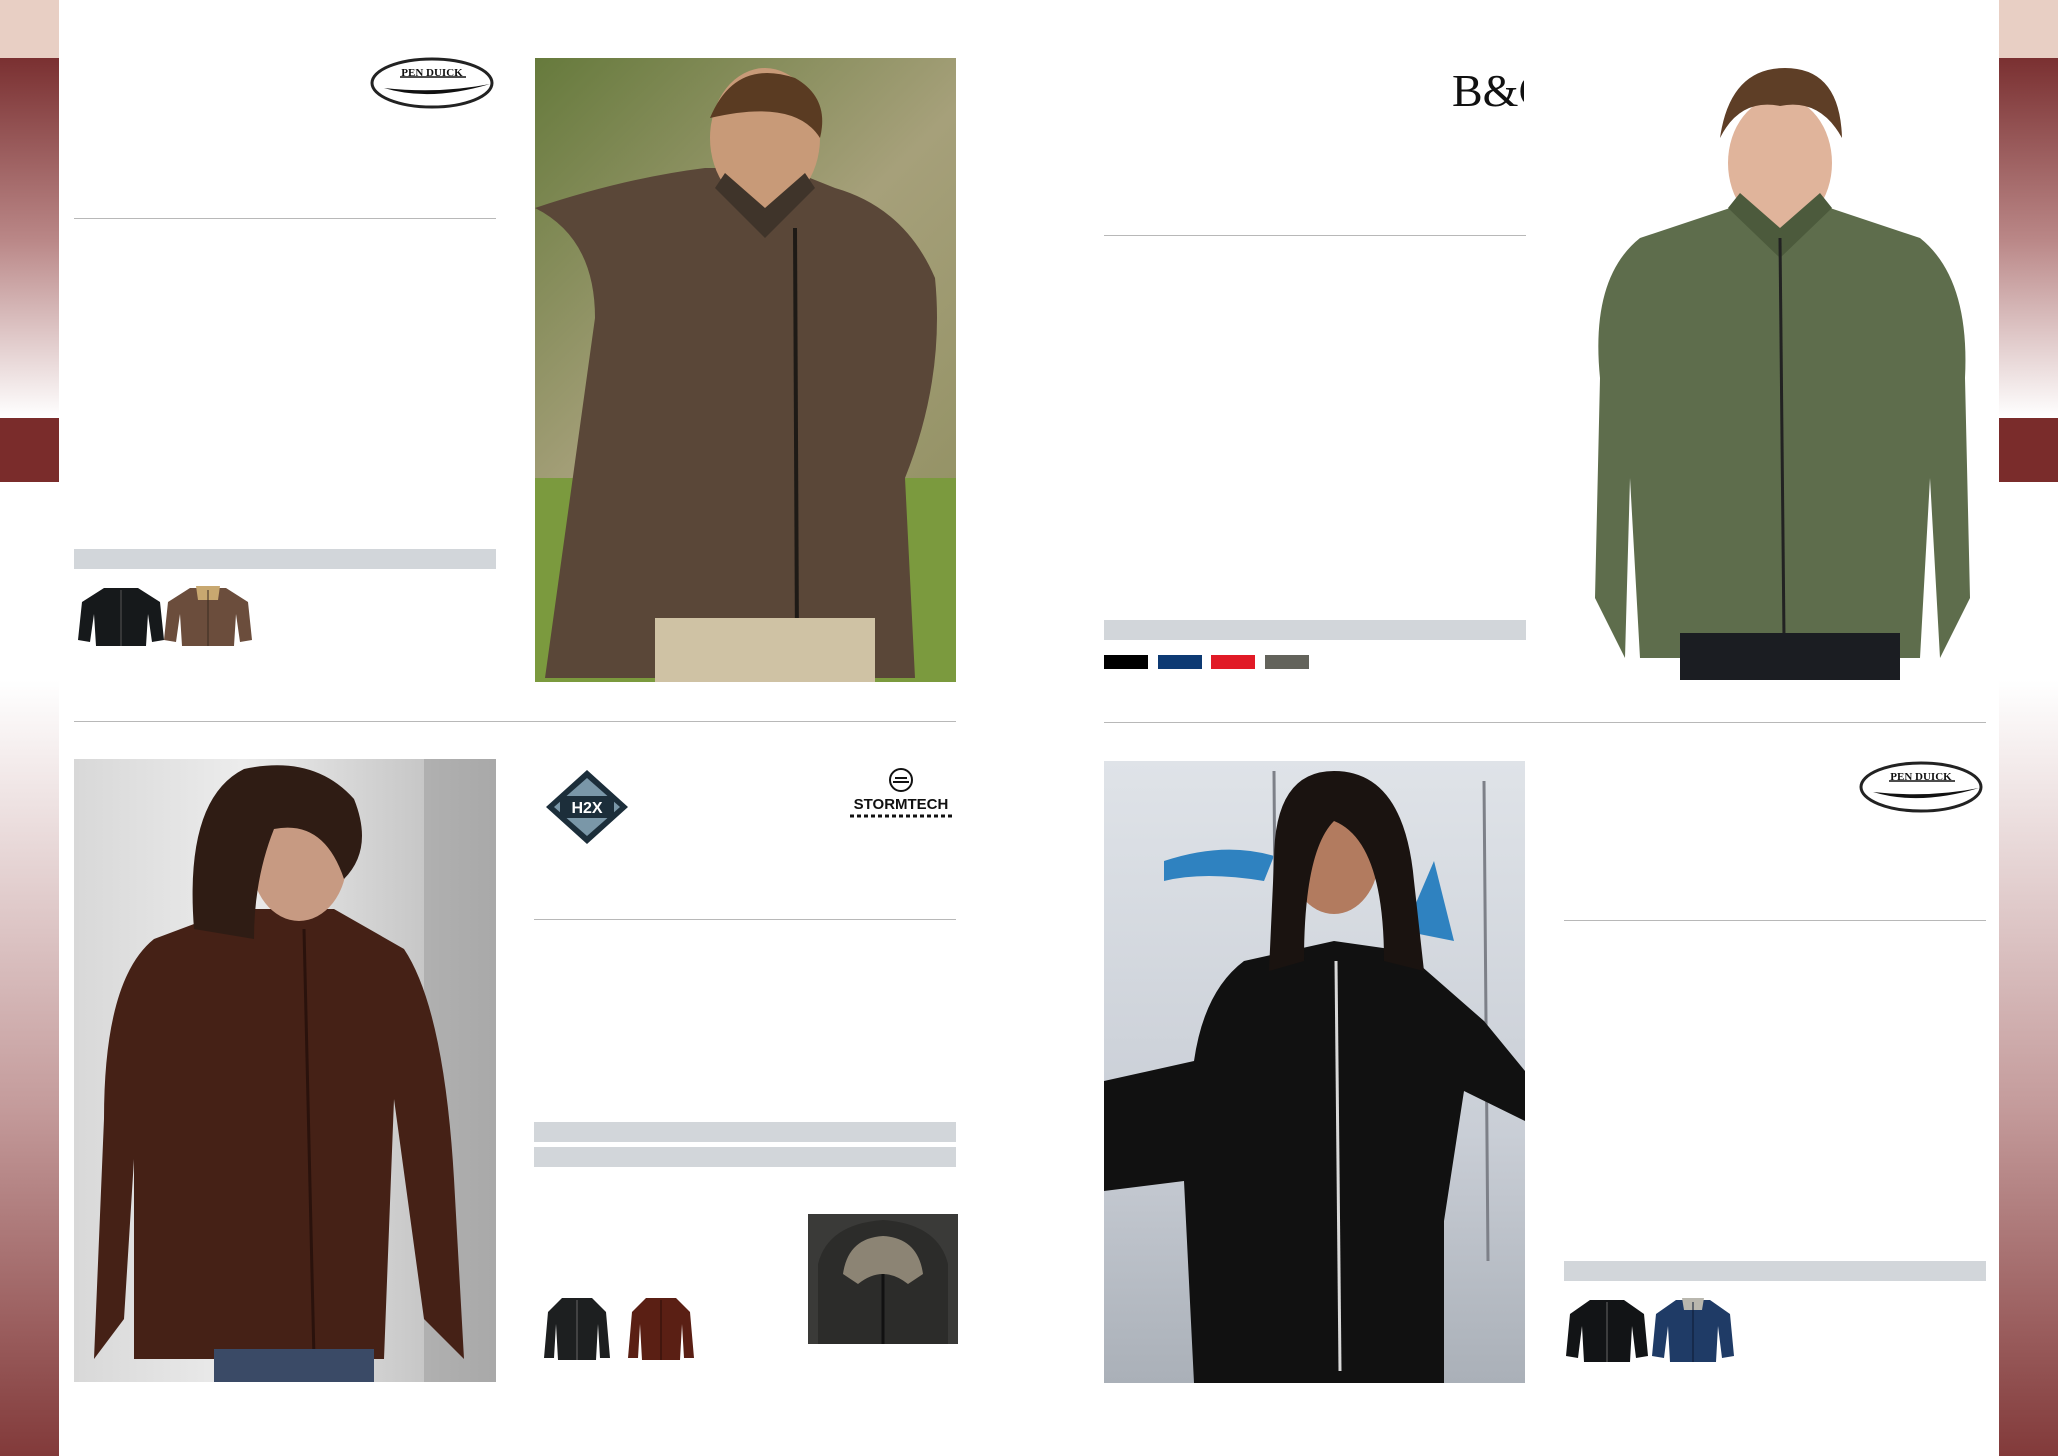  What do you see at coordinates (1233, 662) in the screenshot?
I see `color-swatch-red` at bounding box center [1233, 662].